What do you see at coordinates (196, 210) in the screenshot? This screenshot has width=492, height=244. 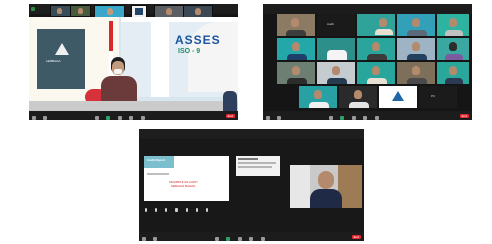 I see `stamp-icon` at bounding box center [196, 210].